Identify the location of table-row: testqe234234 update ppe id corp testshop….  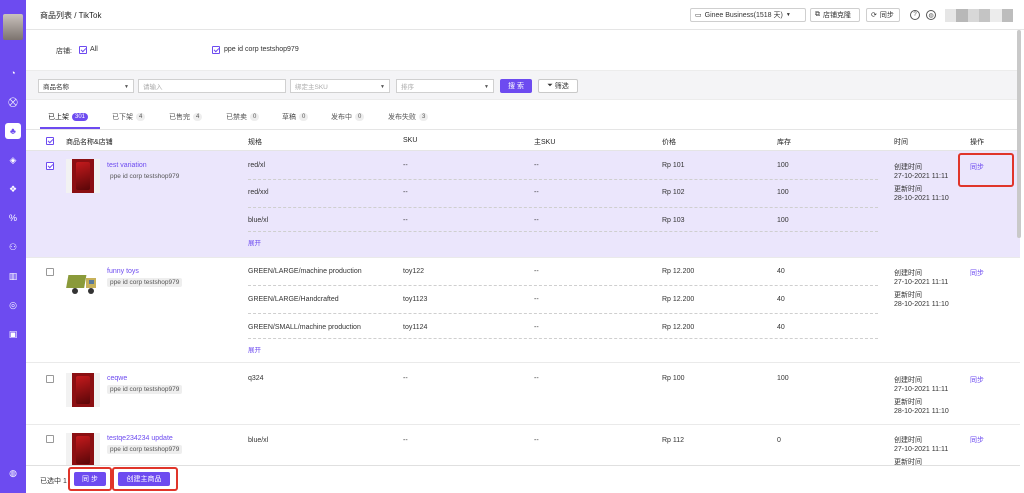
(523, 445).